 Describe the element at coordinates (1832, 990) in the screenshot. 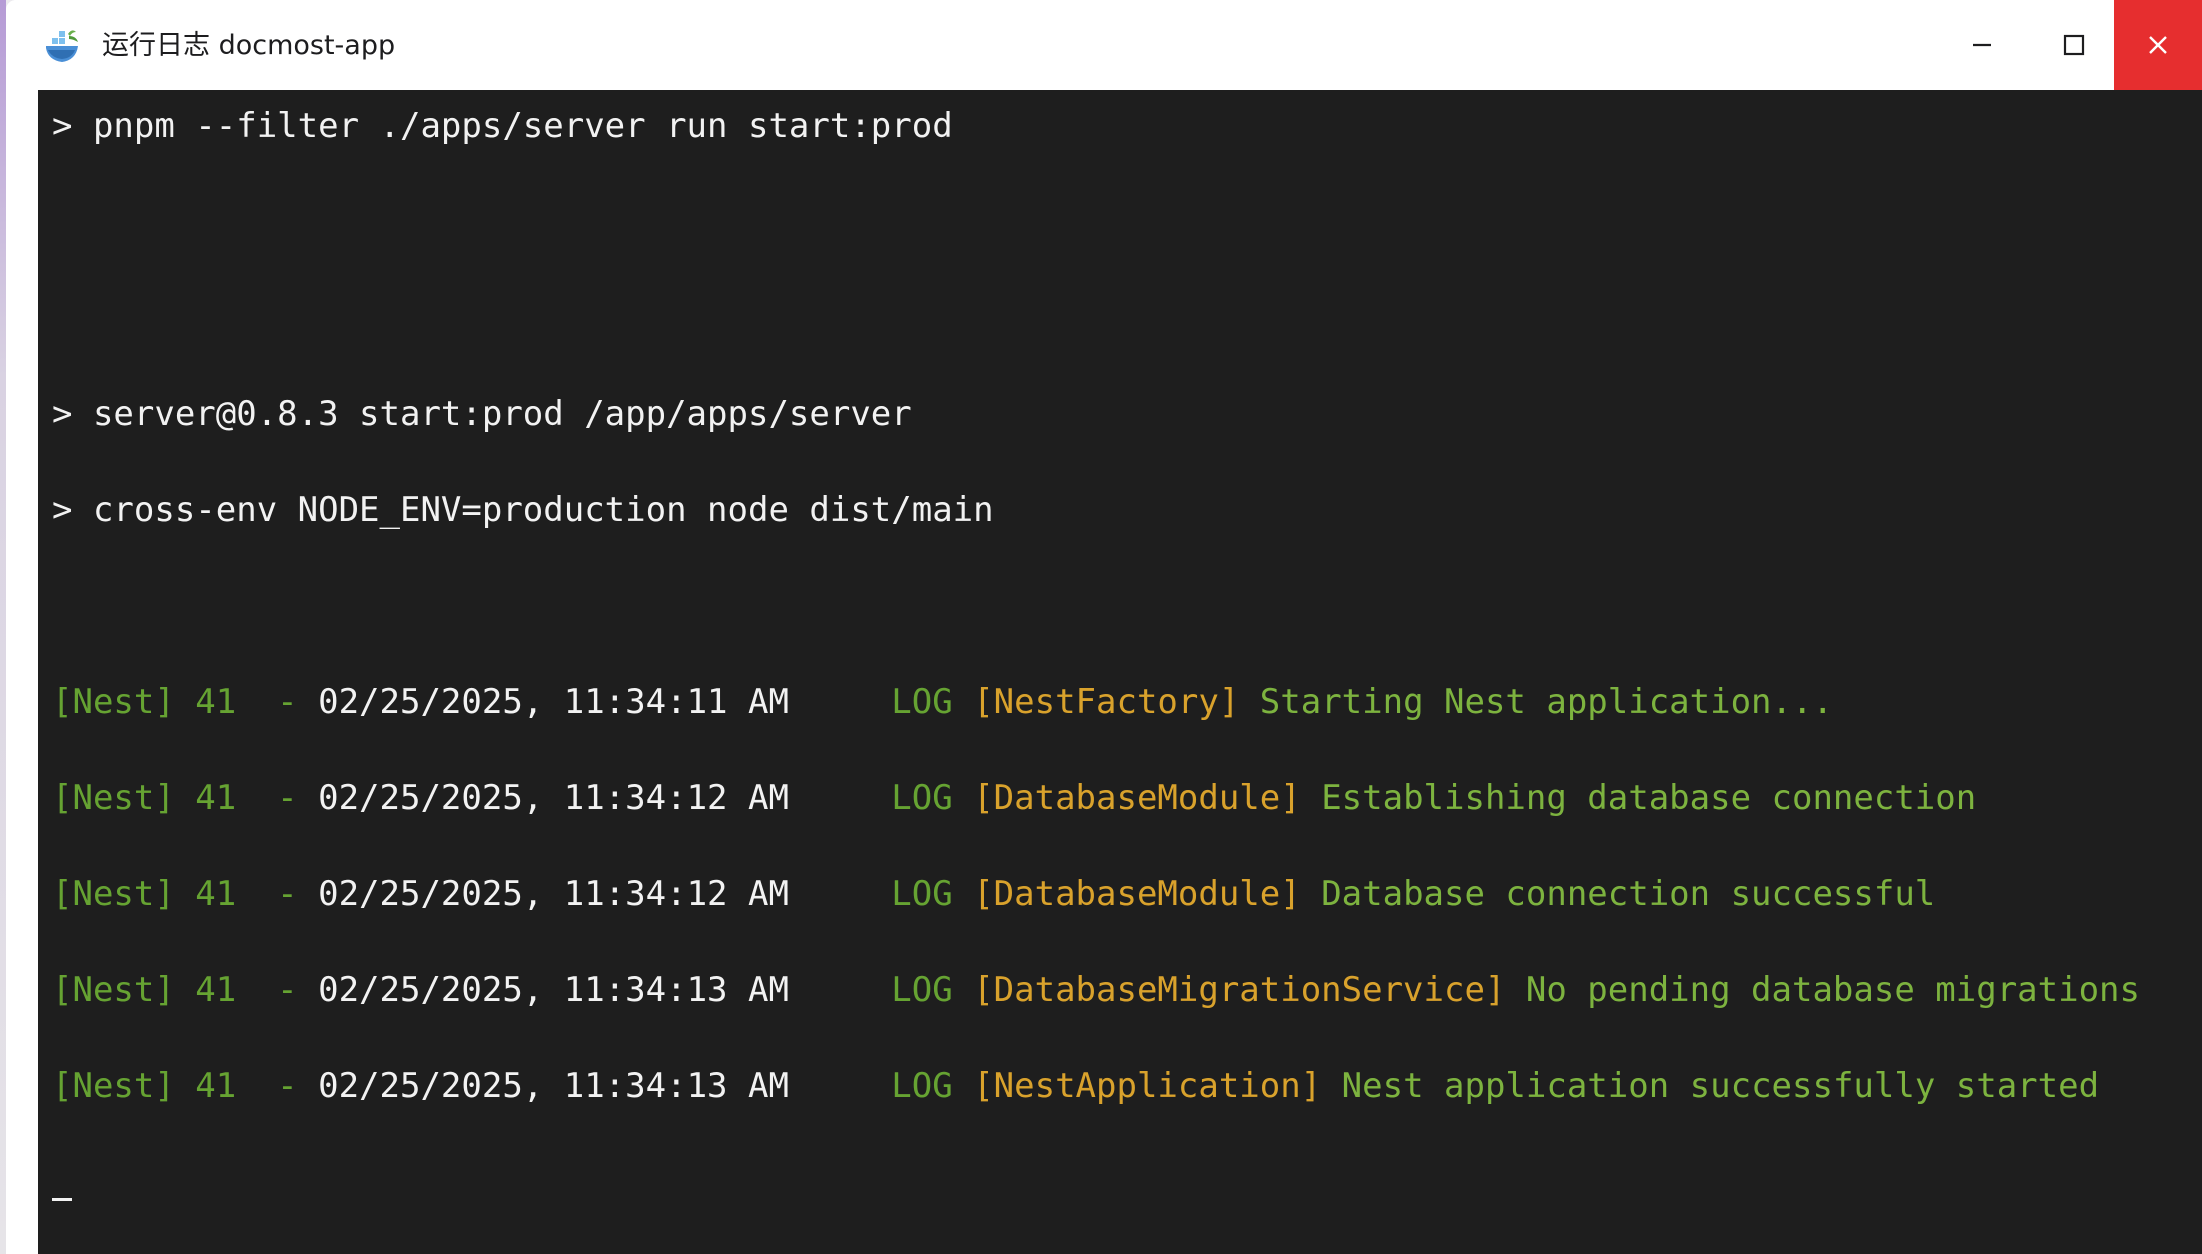

I see `log-message: No pending database migrations` at that location.